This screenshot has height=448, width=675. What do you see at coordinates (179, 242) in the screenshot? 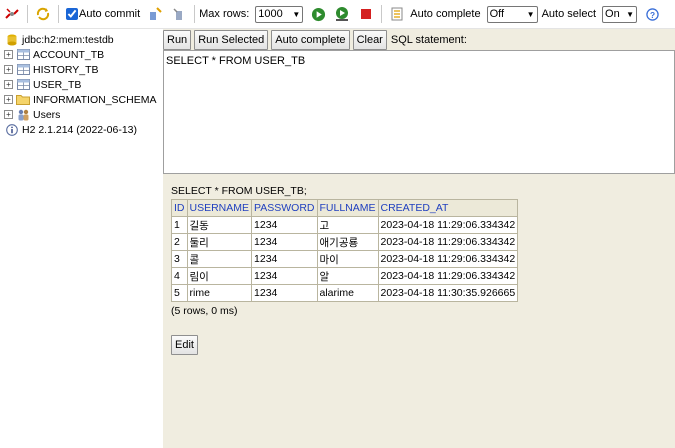
I see `table-cell: 2` at bounding box center [179, 242].